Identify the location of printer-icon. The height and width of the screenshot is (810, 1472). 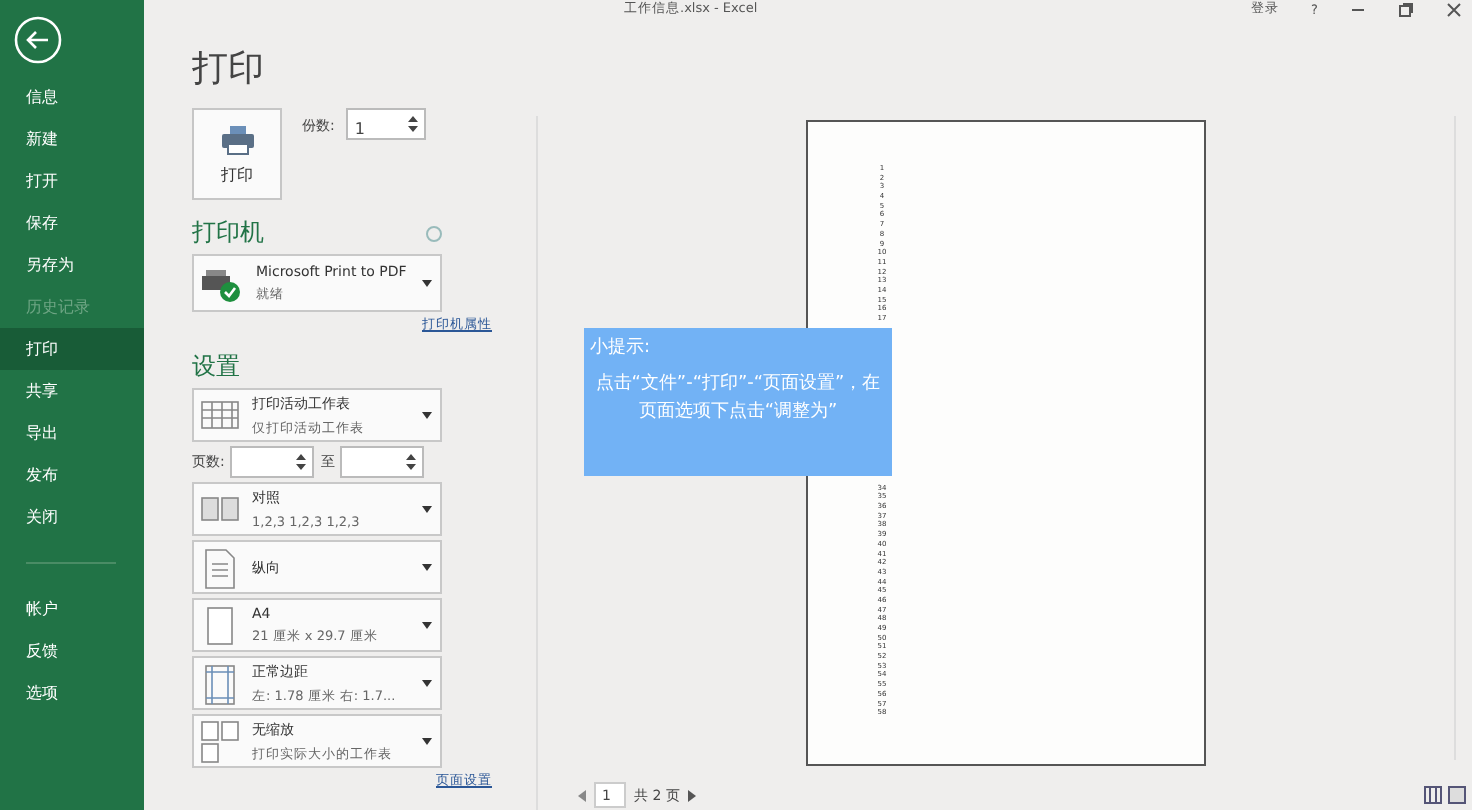
(237, 139).